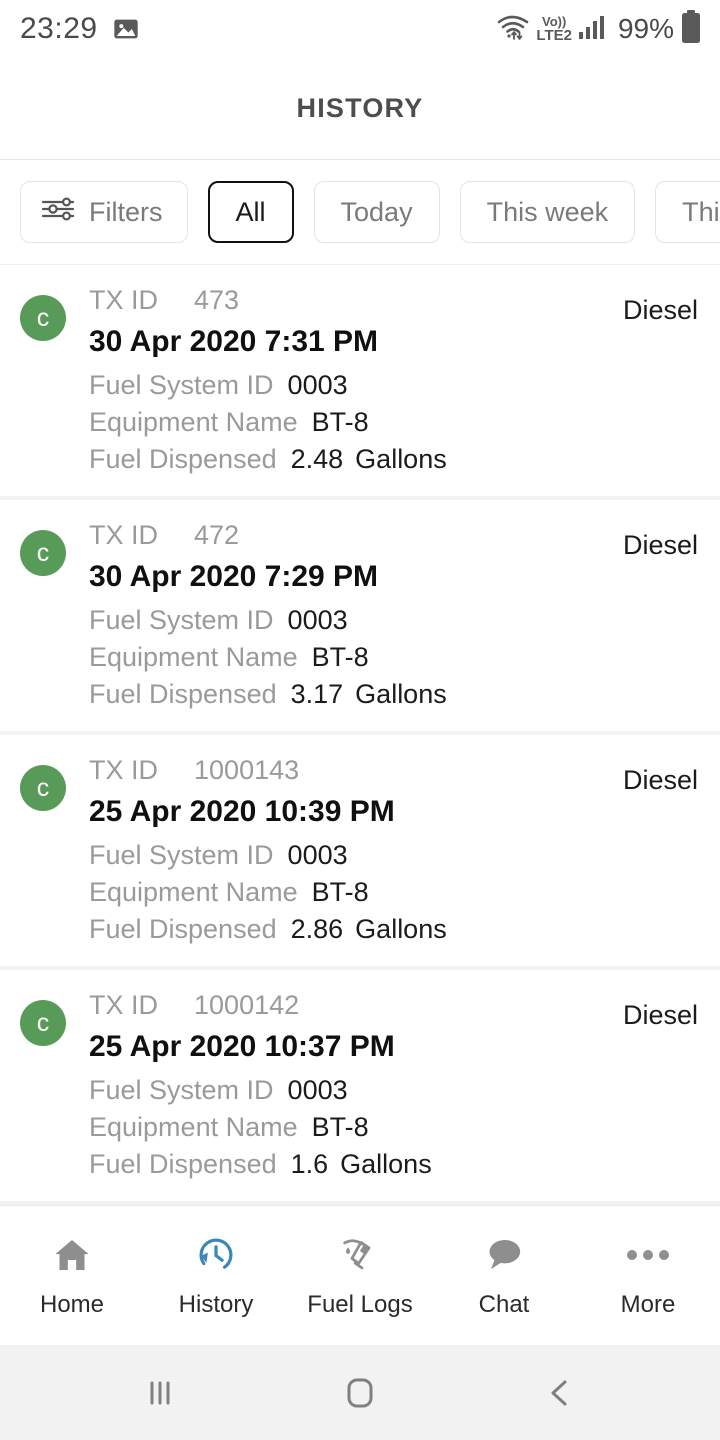  I want to click on bottom-tab-bar: Home History Fuel Logs Chat More, so click(360, 1275).